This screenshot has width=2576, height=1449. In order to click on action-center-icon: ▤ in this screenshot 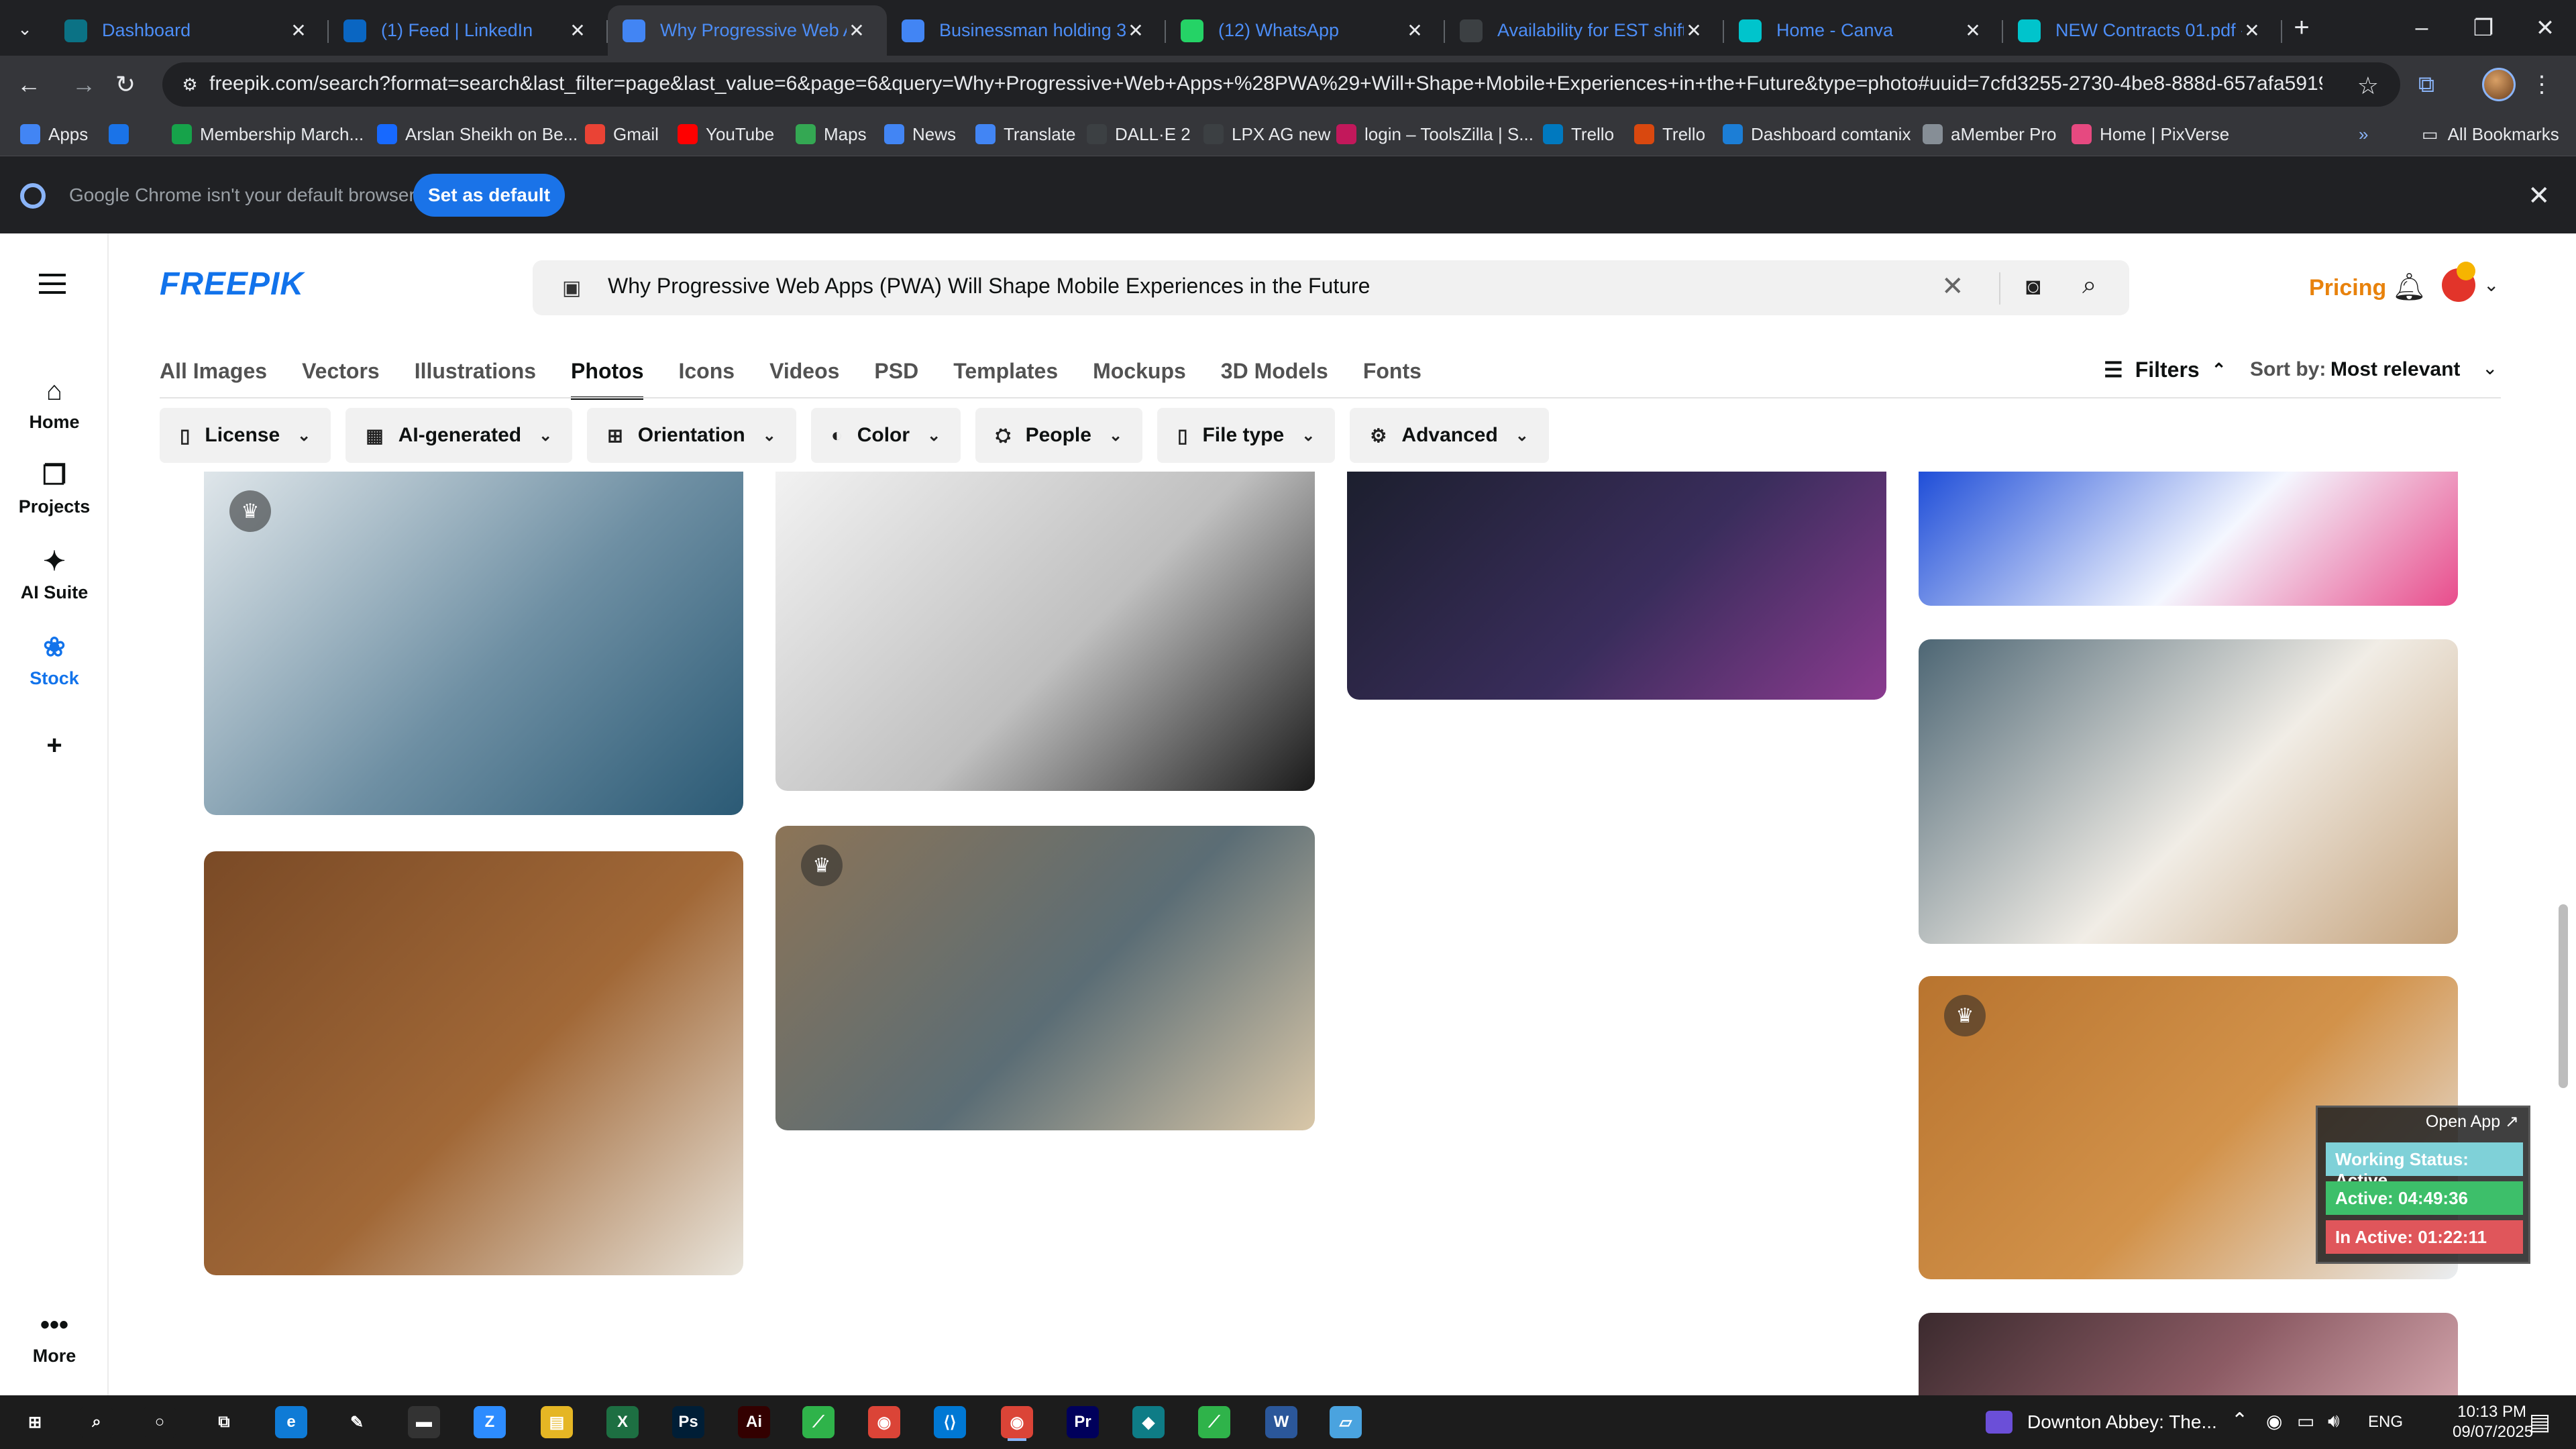, I will do `click(2540, 1422)`.